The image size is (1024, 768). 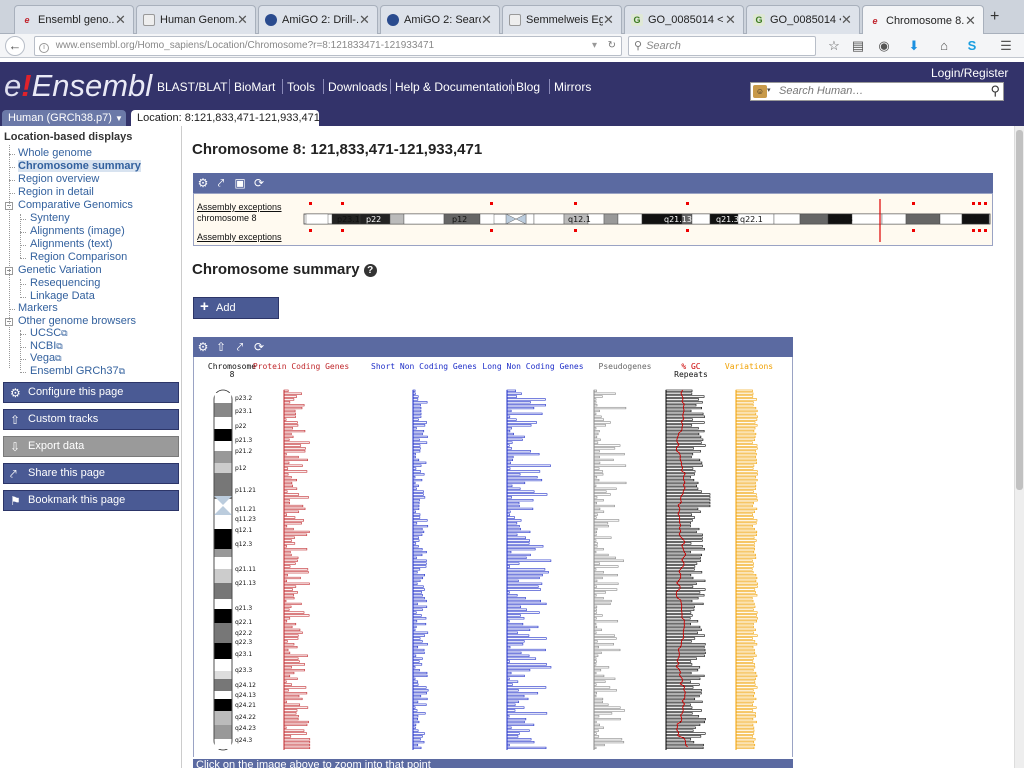 What do you see at coordinates (64, 118) in the screenshot?
I see `species-tab: Human (GRCh38.p7) ▼` at bounding box center [64, 118].